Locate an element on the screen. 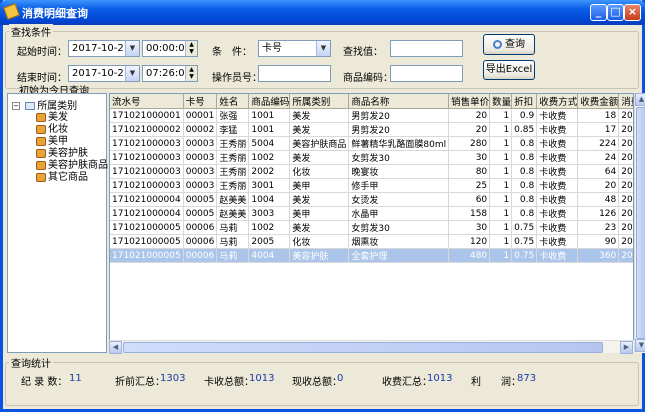 The width and height of the screenshot is (645, 412). column-header: 所属类别 is located at coordinates (319, 101).